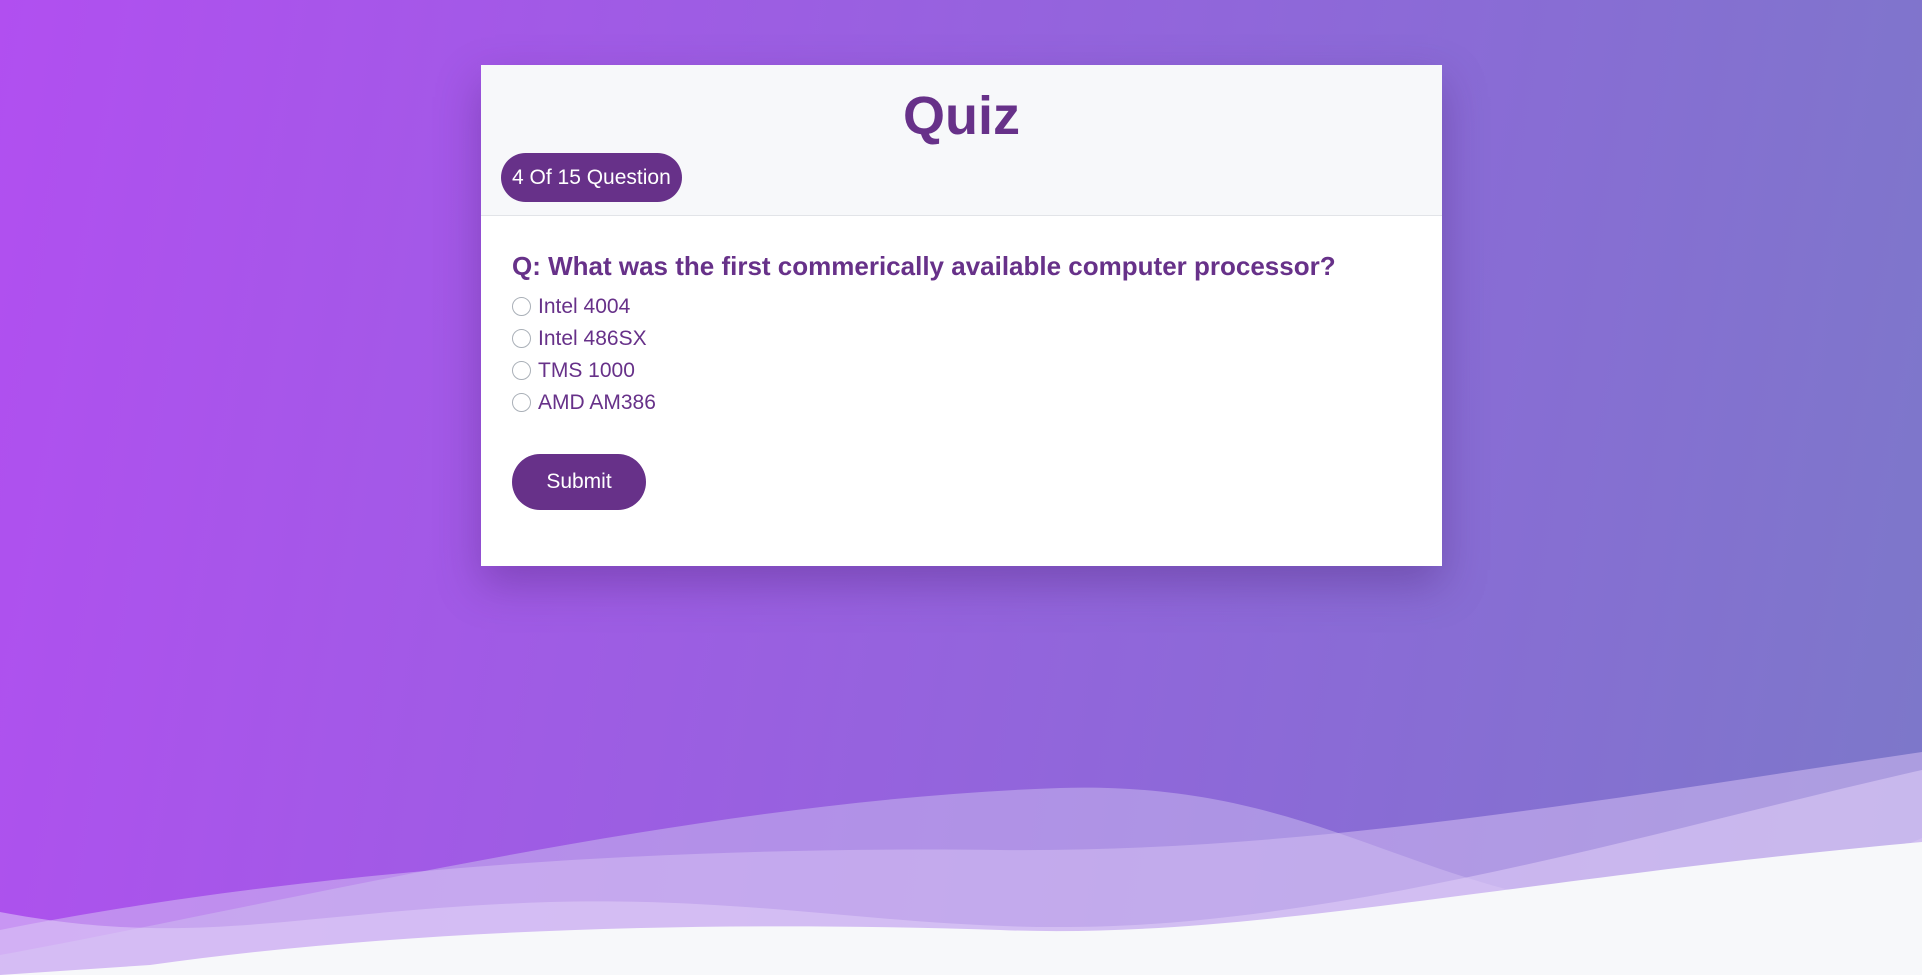  I want to click on card-header: Quiz 4 Of 15 Question, so click(961, 140).